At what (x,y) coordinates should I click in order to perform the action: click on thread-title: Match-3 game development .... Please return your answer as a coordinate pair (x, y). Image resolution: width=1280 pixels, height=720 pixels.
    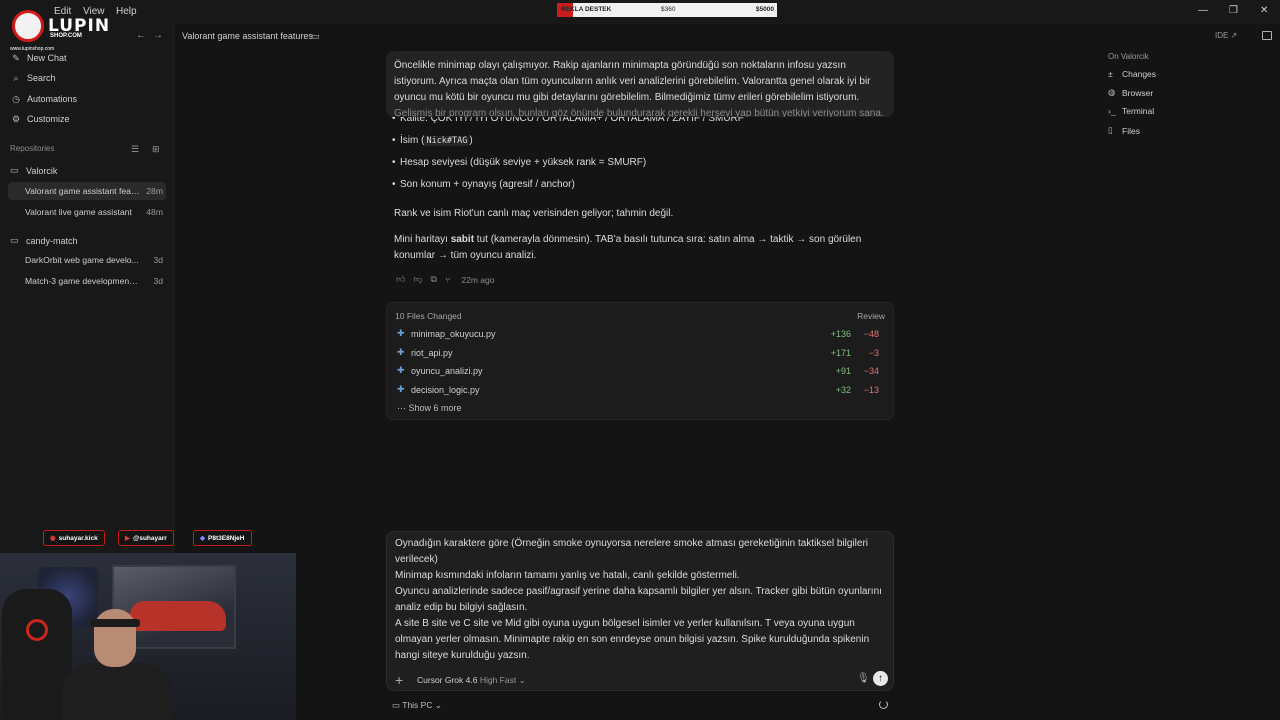
    Looking at the image, I should click on (82, 281).